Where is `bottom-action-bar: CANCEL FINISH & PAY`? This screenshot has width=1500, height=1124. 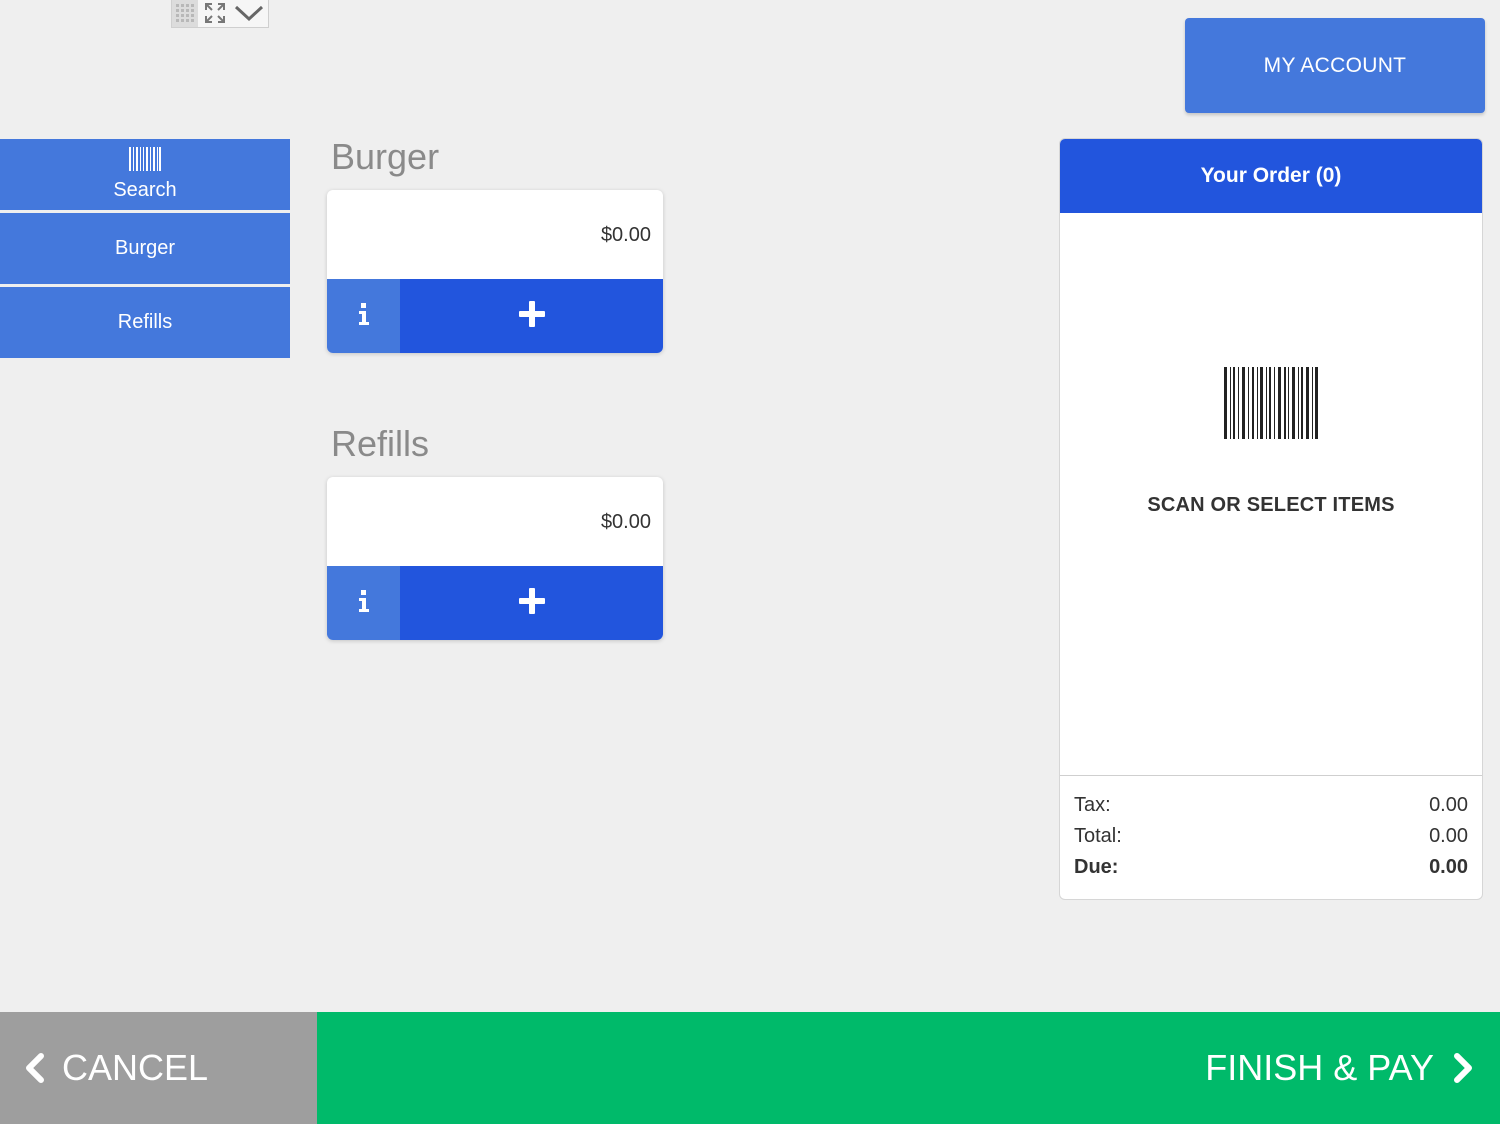 bottom-action-bar: CANCEL FINISH & PAY is located at coordinates (750, 1068).